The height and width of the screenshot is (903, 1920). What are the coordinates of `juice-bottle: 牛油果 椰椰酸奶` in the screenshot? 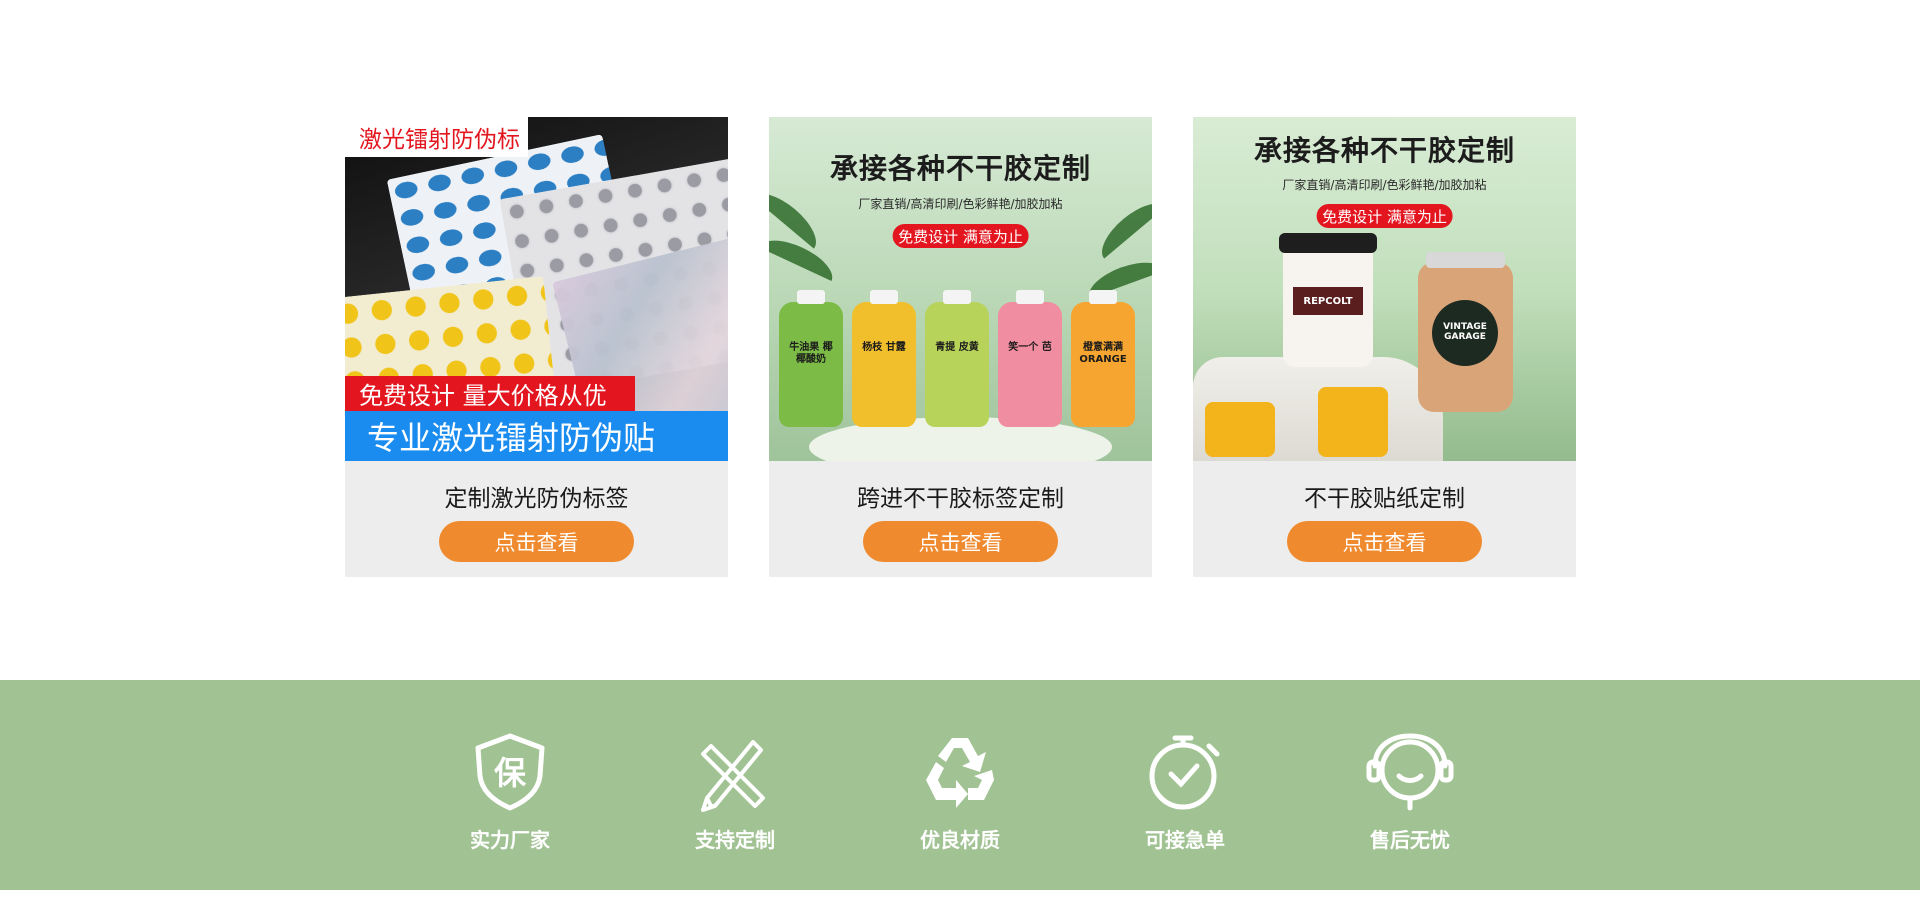 It's located at (811, 358).